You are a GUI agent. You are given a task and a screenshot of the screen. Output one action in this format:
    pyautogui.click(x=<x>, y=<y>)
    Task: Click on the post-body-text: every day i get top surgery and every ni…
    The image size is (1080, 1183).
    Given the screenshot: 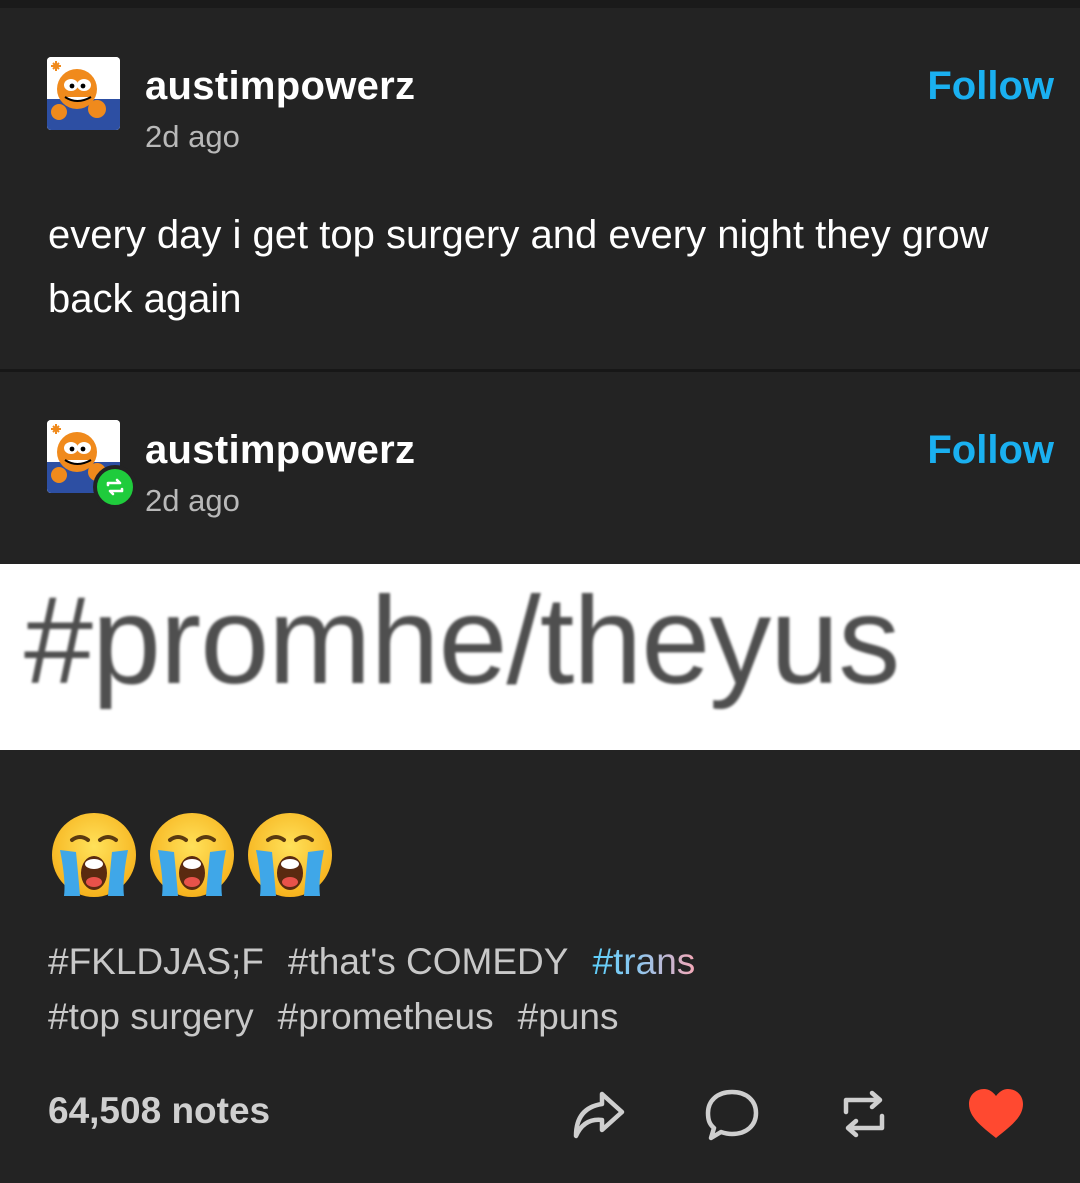 What is the action you would take?
    pyautogui.click(x=518, y=267)
    